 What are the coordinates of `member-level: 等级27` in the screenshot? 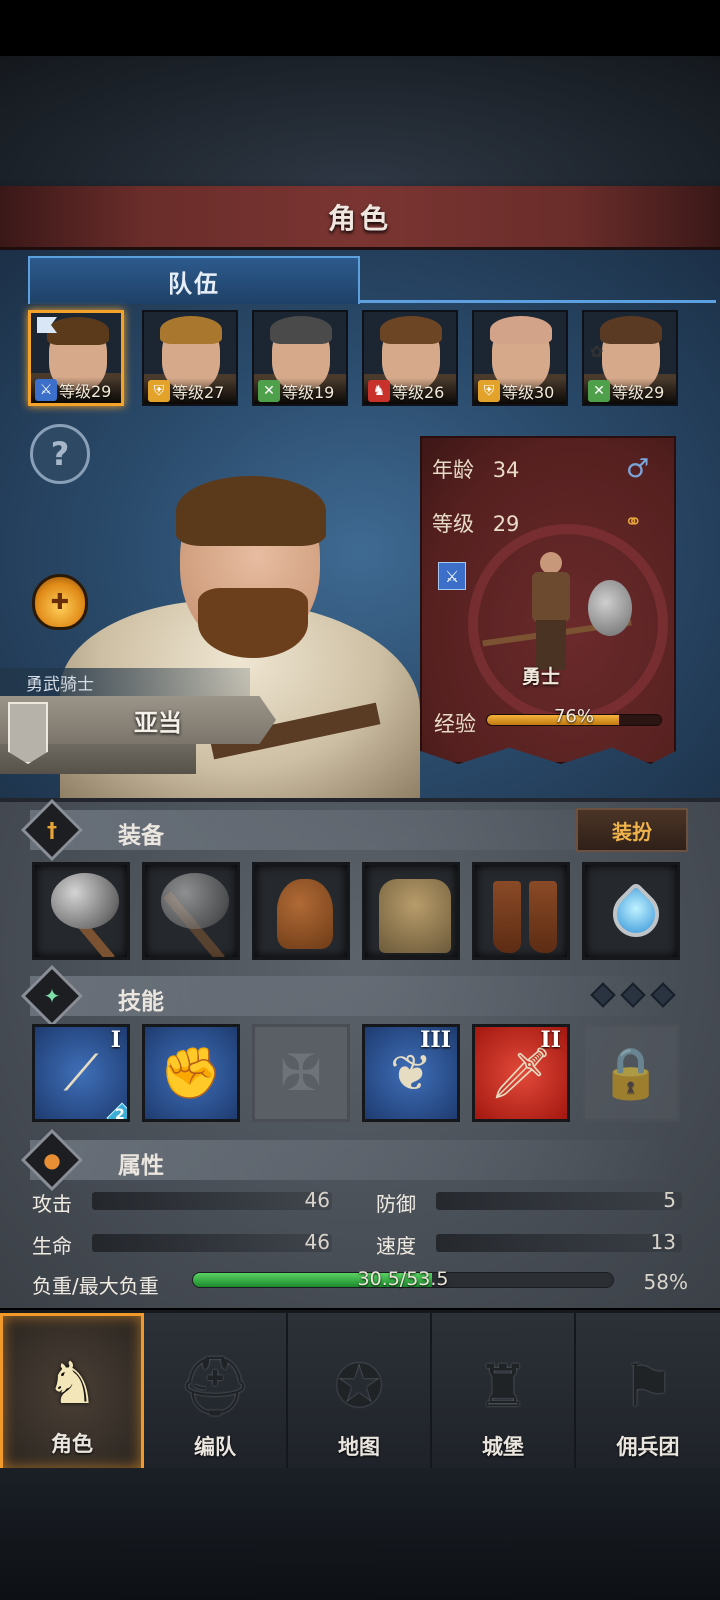 It's located at (198, 392).